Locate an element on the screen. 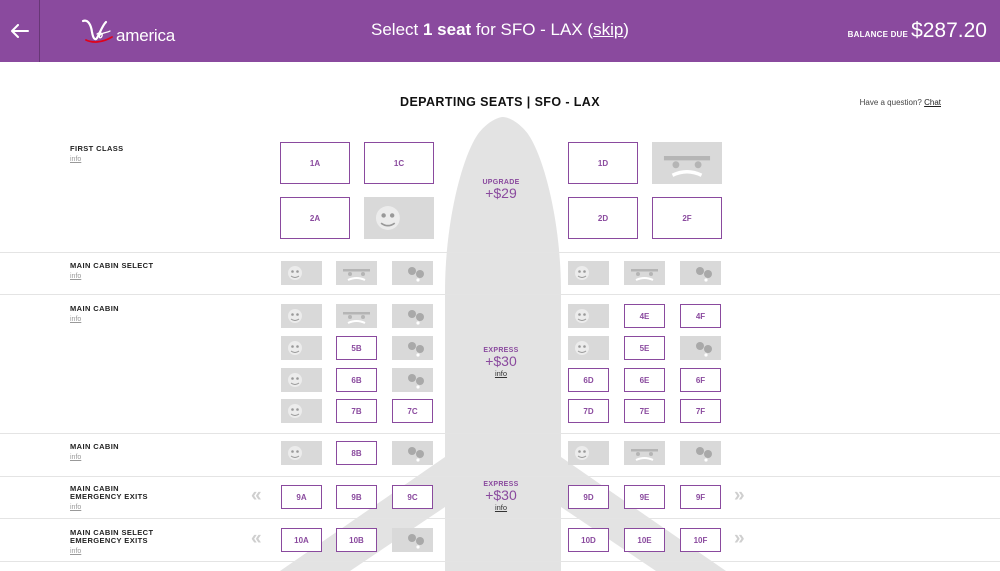 The image size is (1000, 571). balance-label: BALANCE DUE is located at coordinates (878, 34).